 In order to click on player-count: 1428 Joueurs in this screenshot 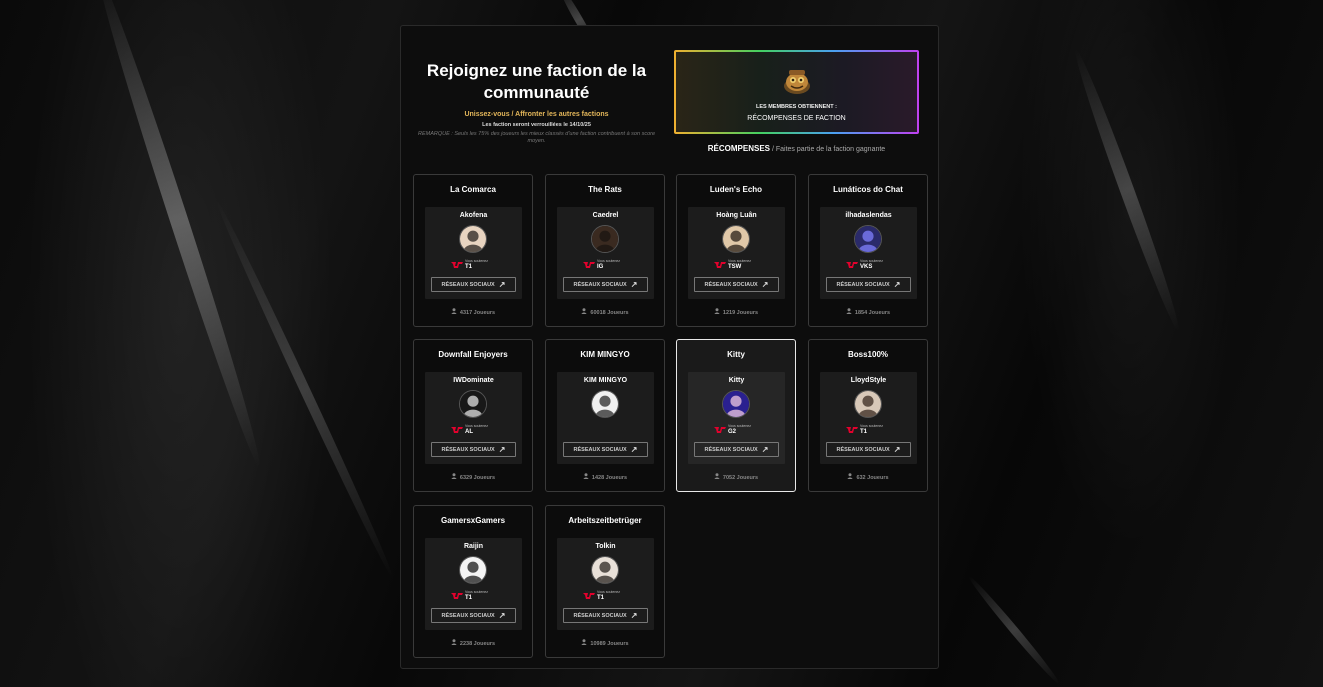, I will do `click(605, 477)`.